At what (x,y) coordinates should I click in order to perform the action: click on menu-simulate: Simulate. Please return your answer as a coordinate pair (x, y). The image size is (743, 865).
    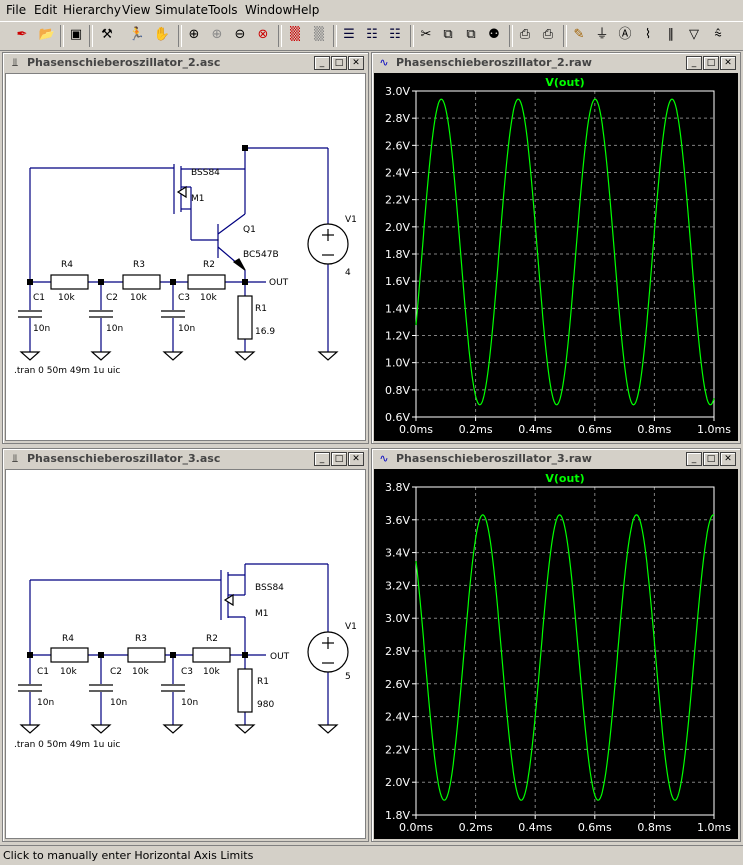
    Looking at the image, I should click on (181, 10).